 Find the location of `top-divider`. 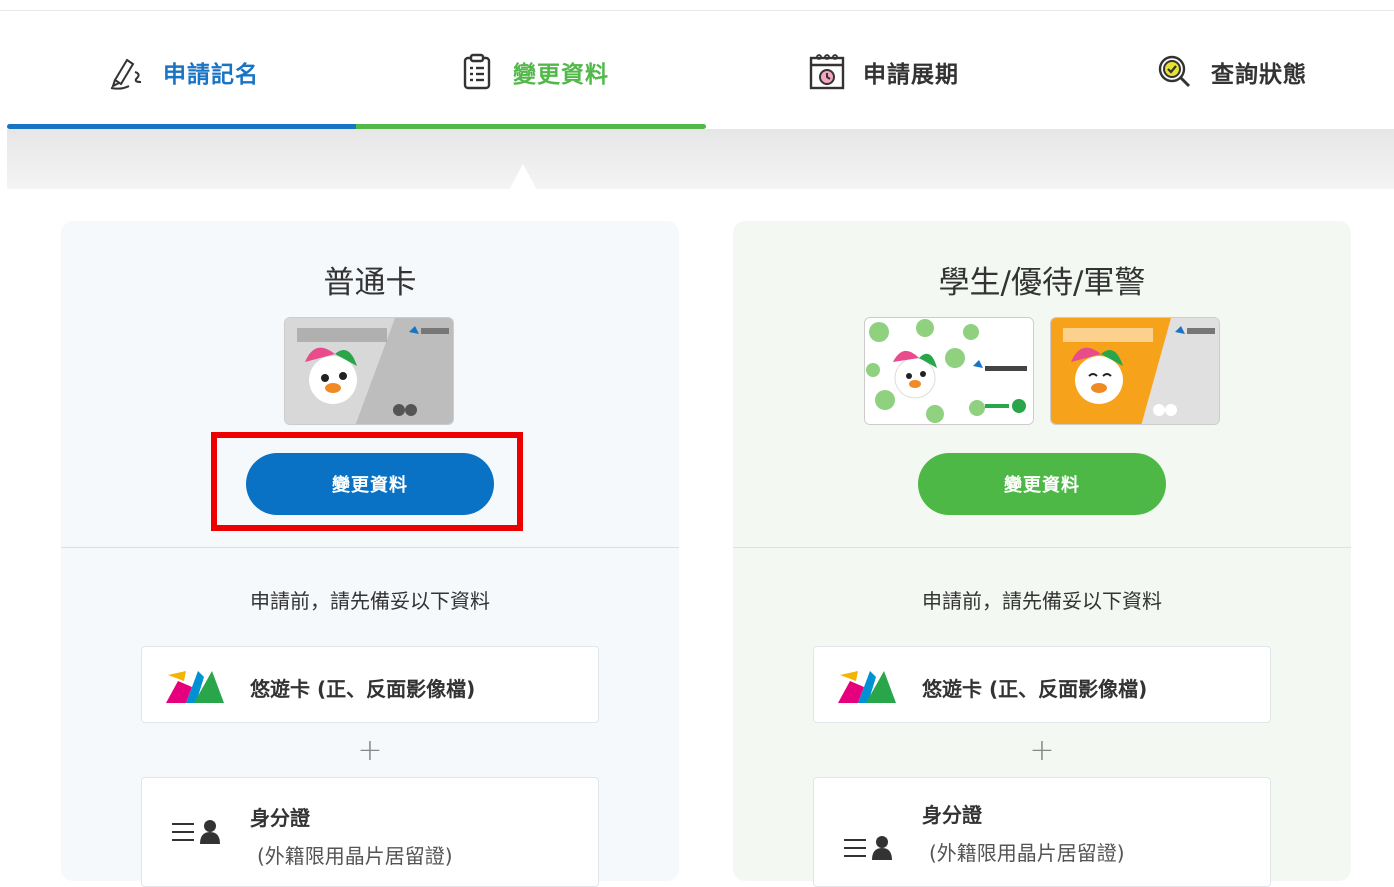

top-divider is located at coordinates (697, 10).